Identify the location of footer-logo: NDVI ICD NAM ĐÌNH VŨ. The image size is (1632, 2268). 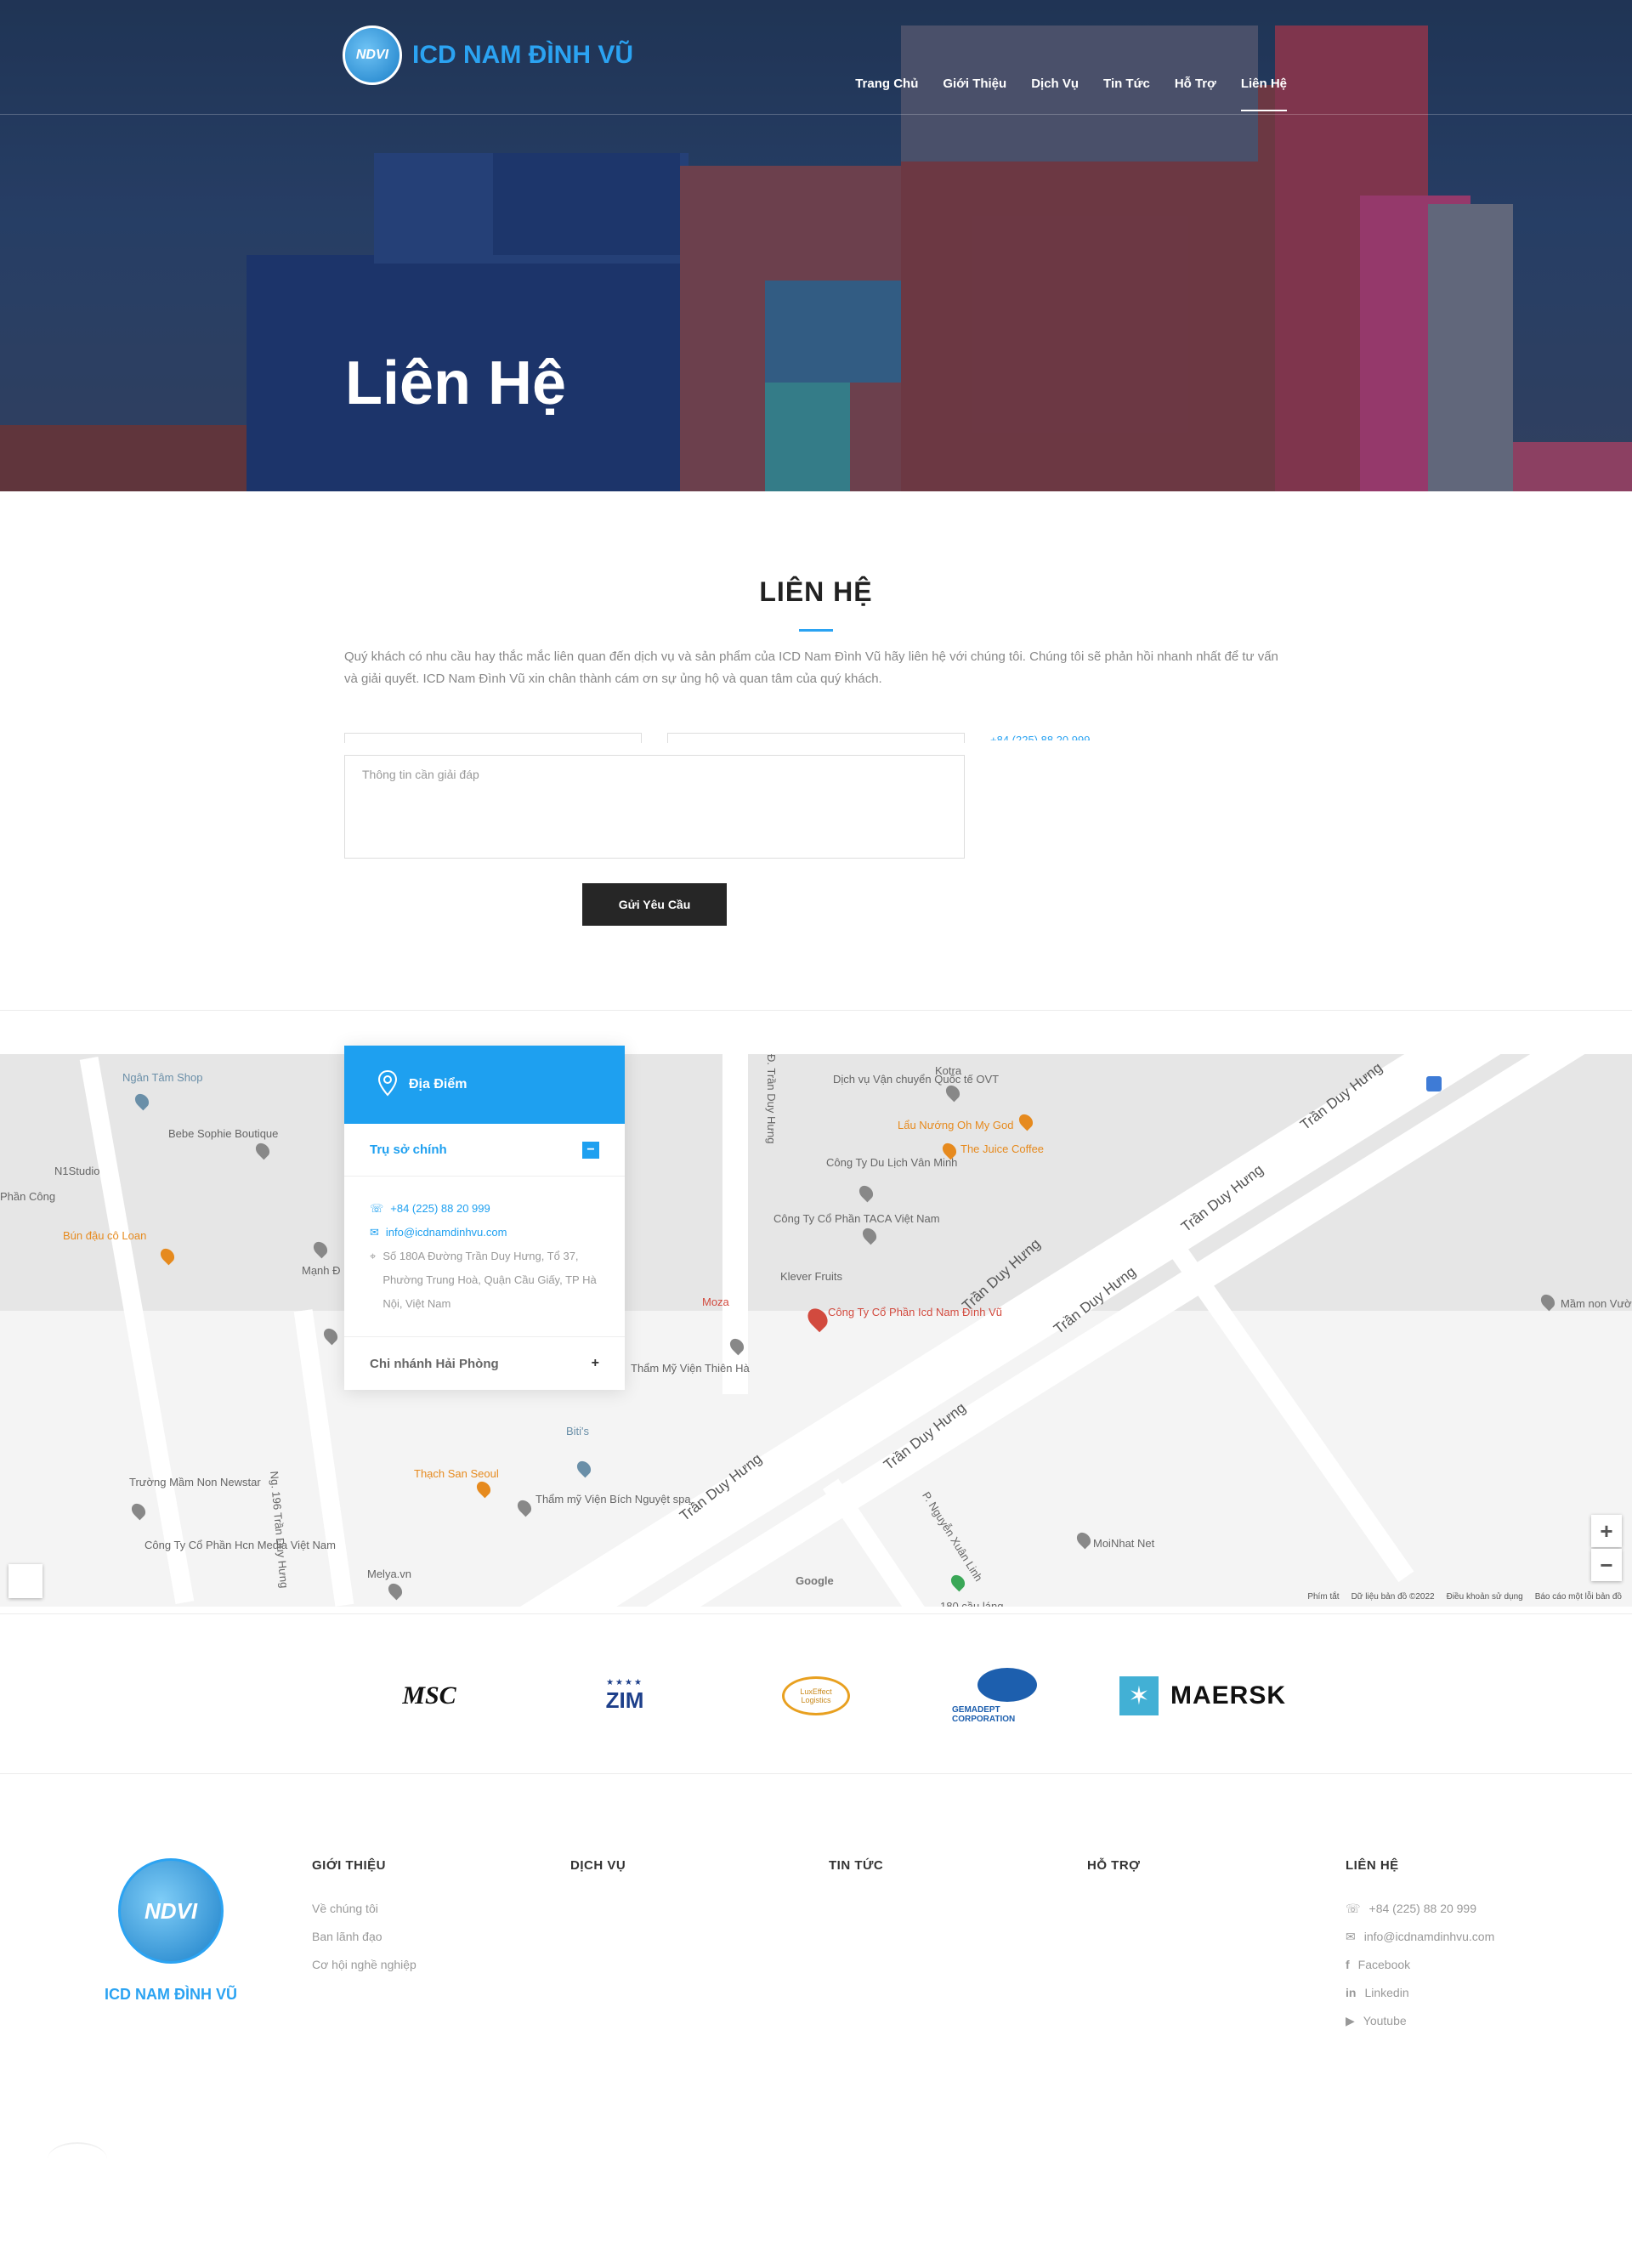
(171, 1931).